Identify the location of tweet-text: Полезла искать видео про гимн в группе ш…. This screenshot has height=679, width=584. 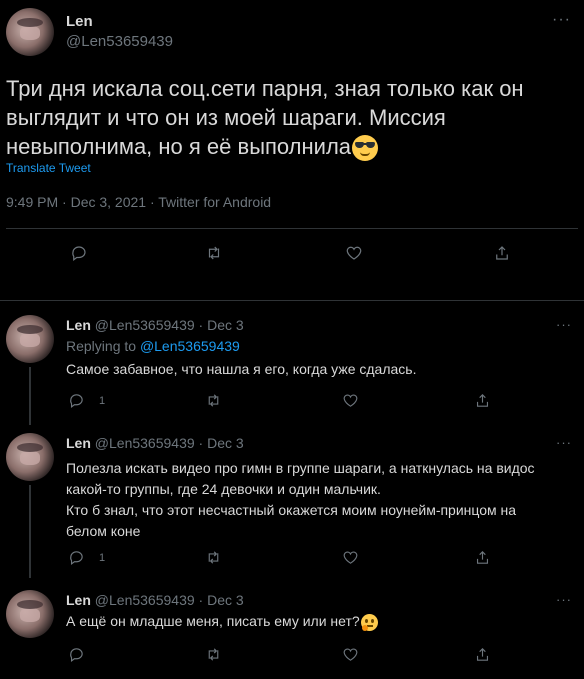
(300, 500).